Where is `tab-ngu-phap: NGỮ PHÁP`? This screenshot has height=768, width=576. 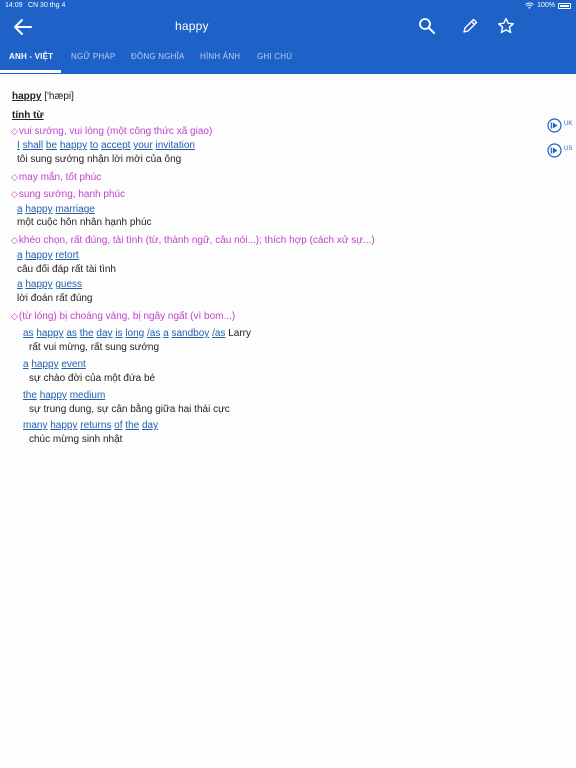
tab-ngu-phap: NGỮ PHÁP is located at coordinates (93, 56).